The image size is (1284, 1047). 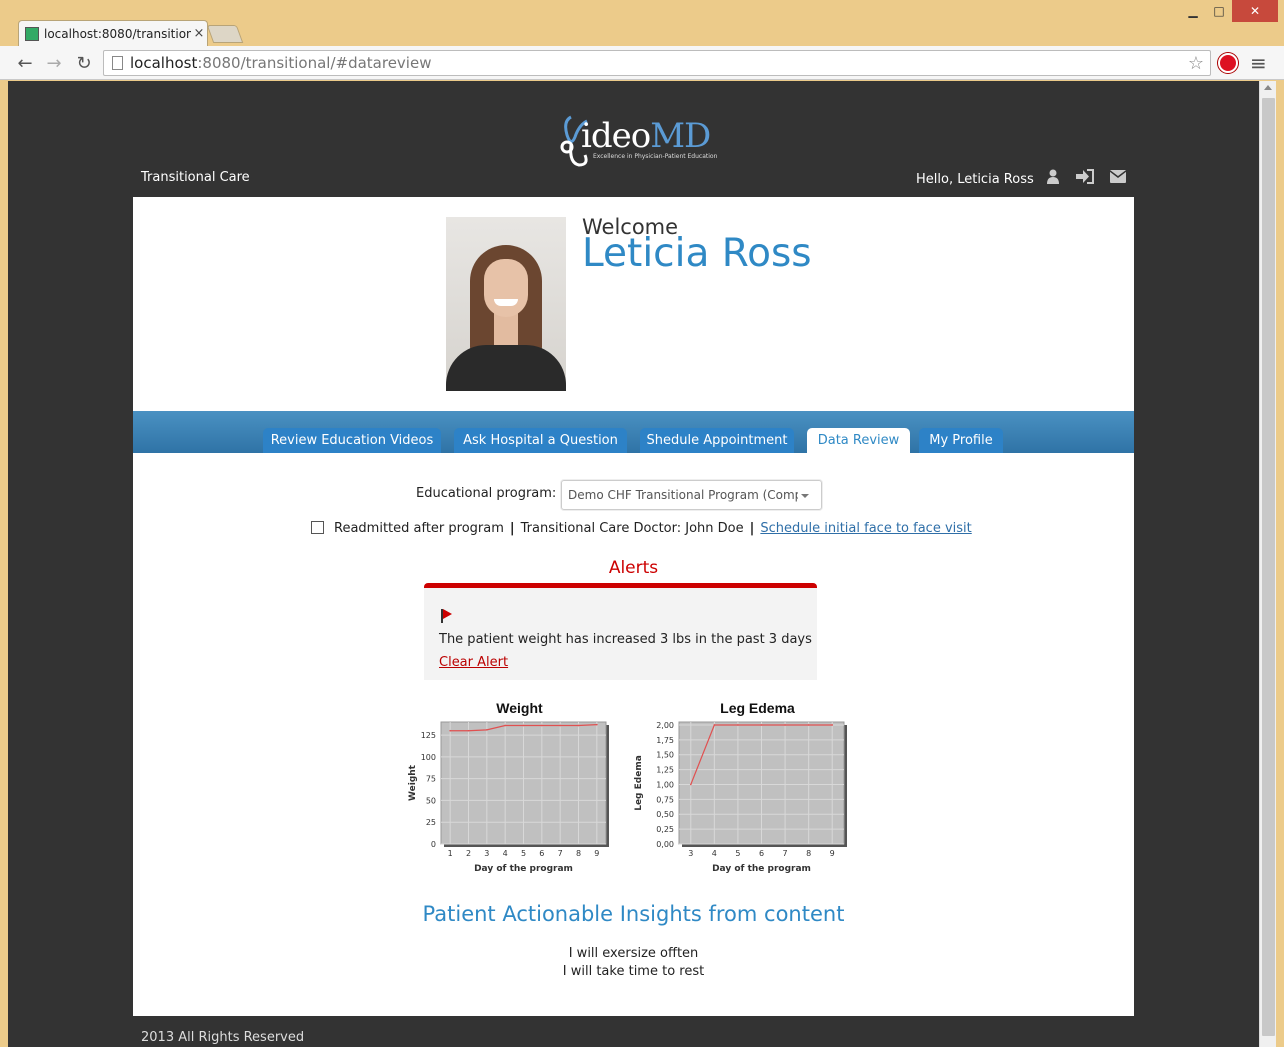 What do you see at coordinates (616, 136) in the screenshot?
I see `logo-main-text: ideo` at bounding box center [616, 136].